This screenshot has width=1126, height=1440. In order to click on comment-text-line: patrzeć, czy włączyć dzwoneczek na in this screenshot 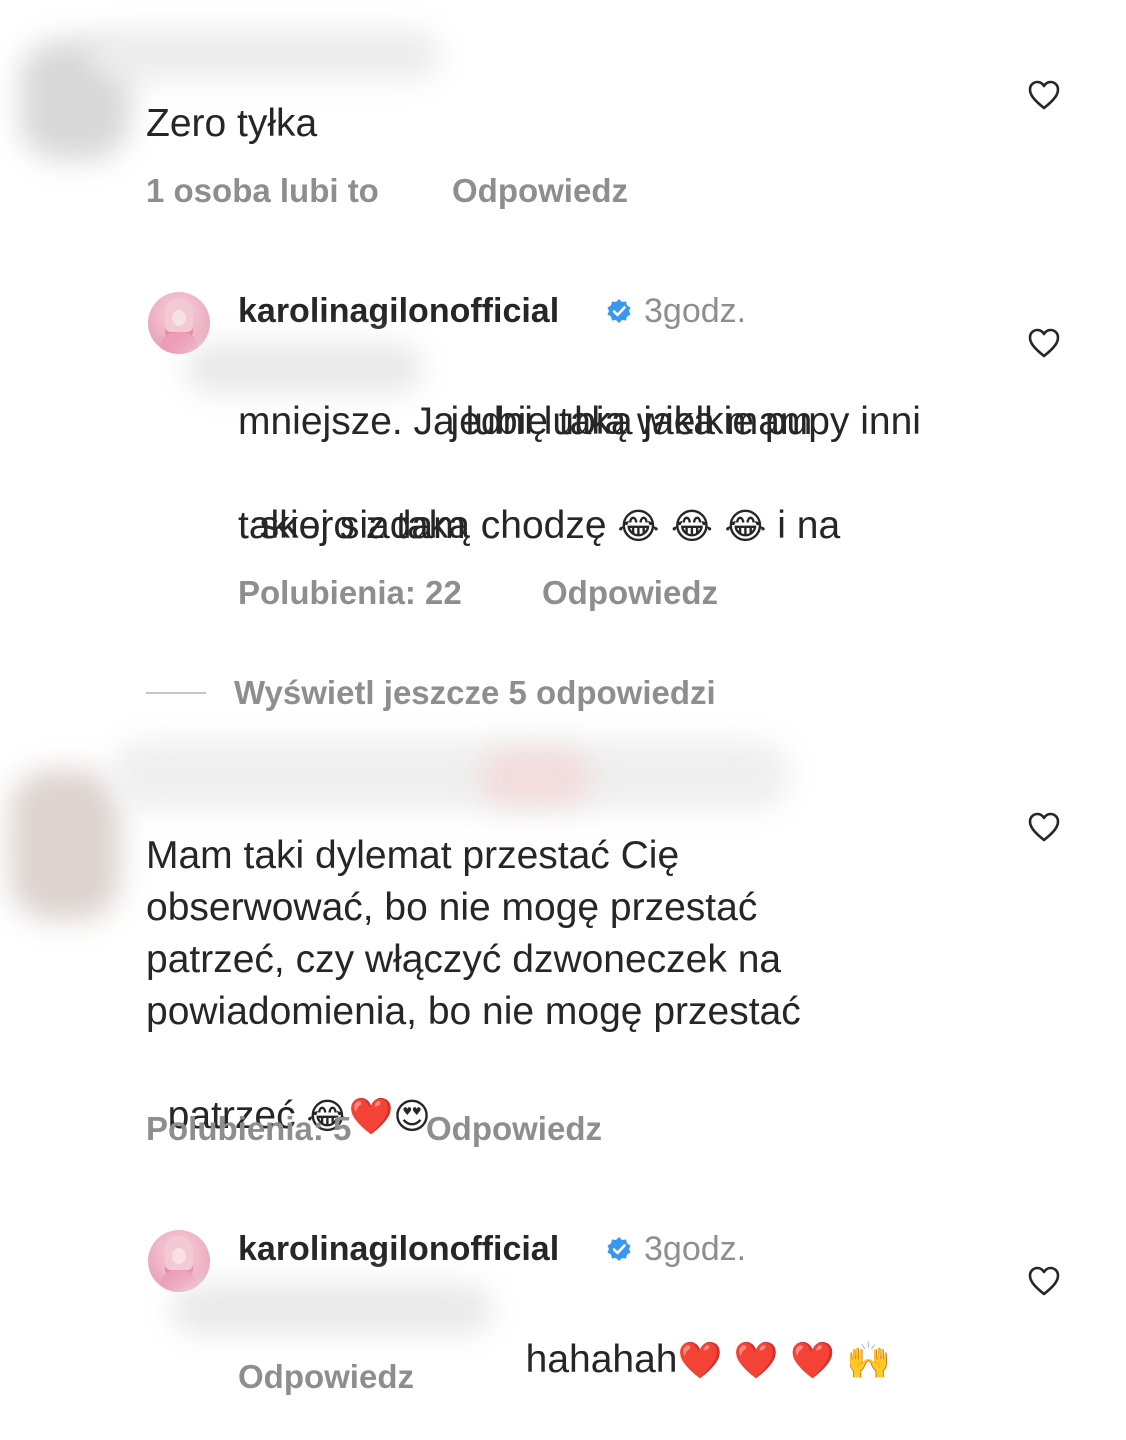, I will do `click(464, 959)`.